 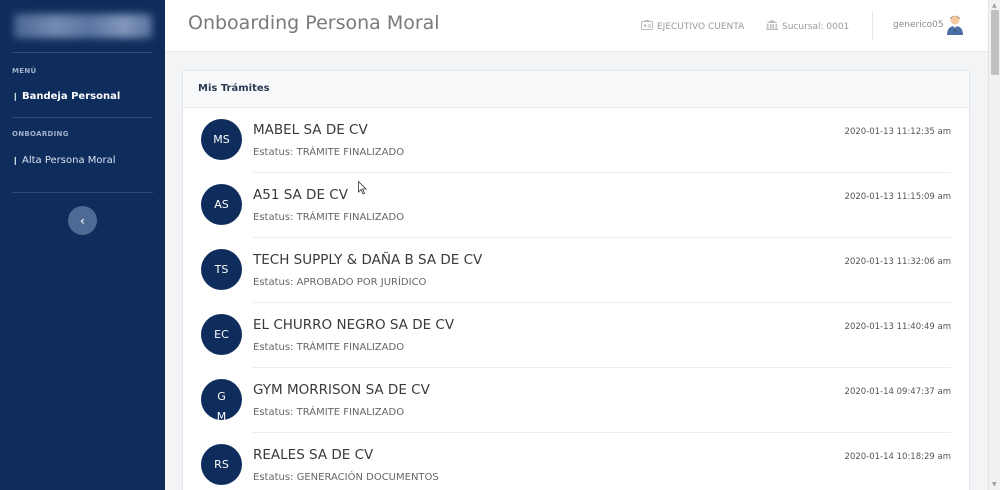 I want to click on tramite-timestamp: 2020-01-13 11:40:49 am, so click(x=897, y=327).